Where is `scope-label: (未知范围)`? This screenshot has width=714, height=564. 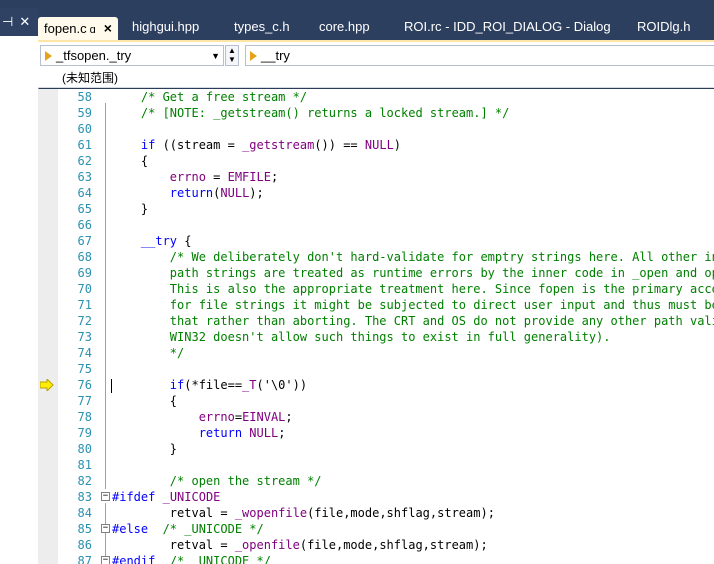
scope-label: (未知范围) is located at coordinates (376, 78).